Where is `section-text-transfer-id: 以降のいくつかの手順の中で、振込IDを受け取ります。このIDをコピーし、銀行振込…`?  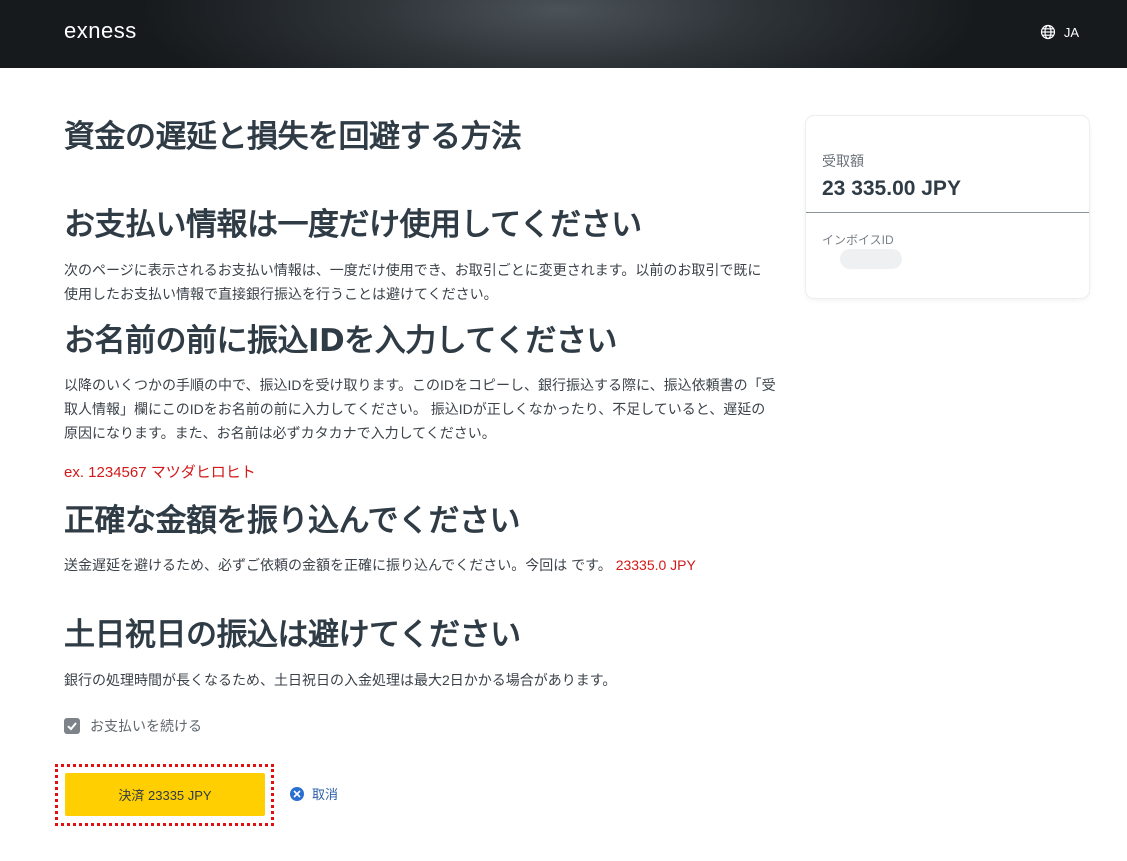 section-text-transfer-id: 以降のいくつかの手順の中で、振込IDを受け取ります。このIDをコピーし、銀行振込… is located at coordinates (420, 409).